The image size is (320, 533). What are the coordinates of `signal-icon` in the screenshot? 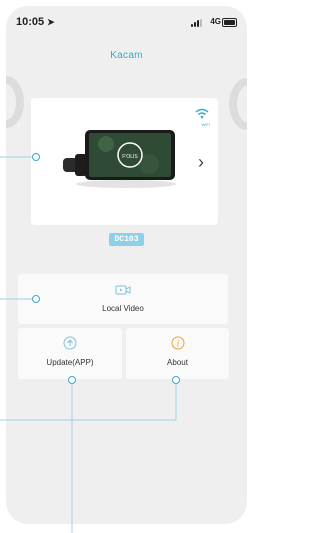 It's located at (197, 23).